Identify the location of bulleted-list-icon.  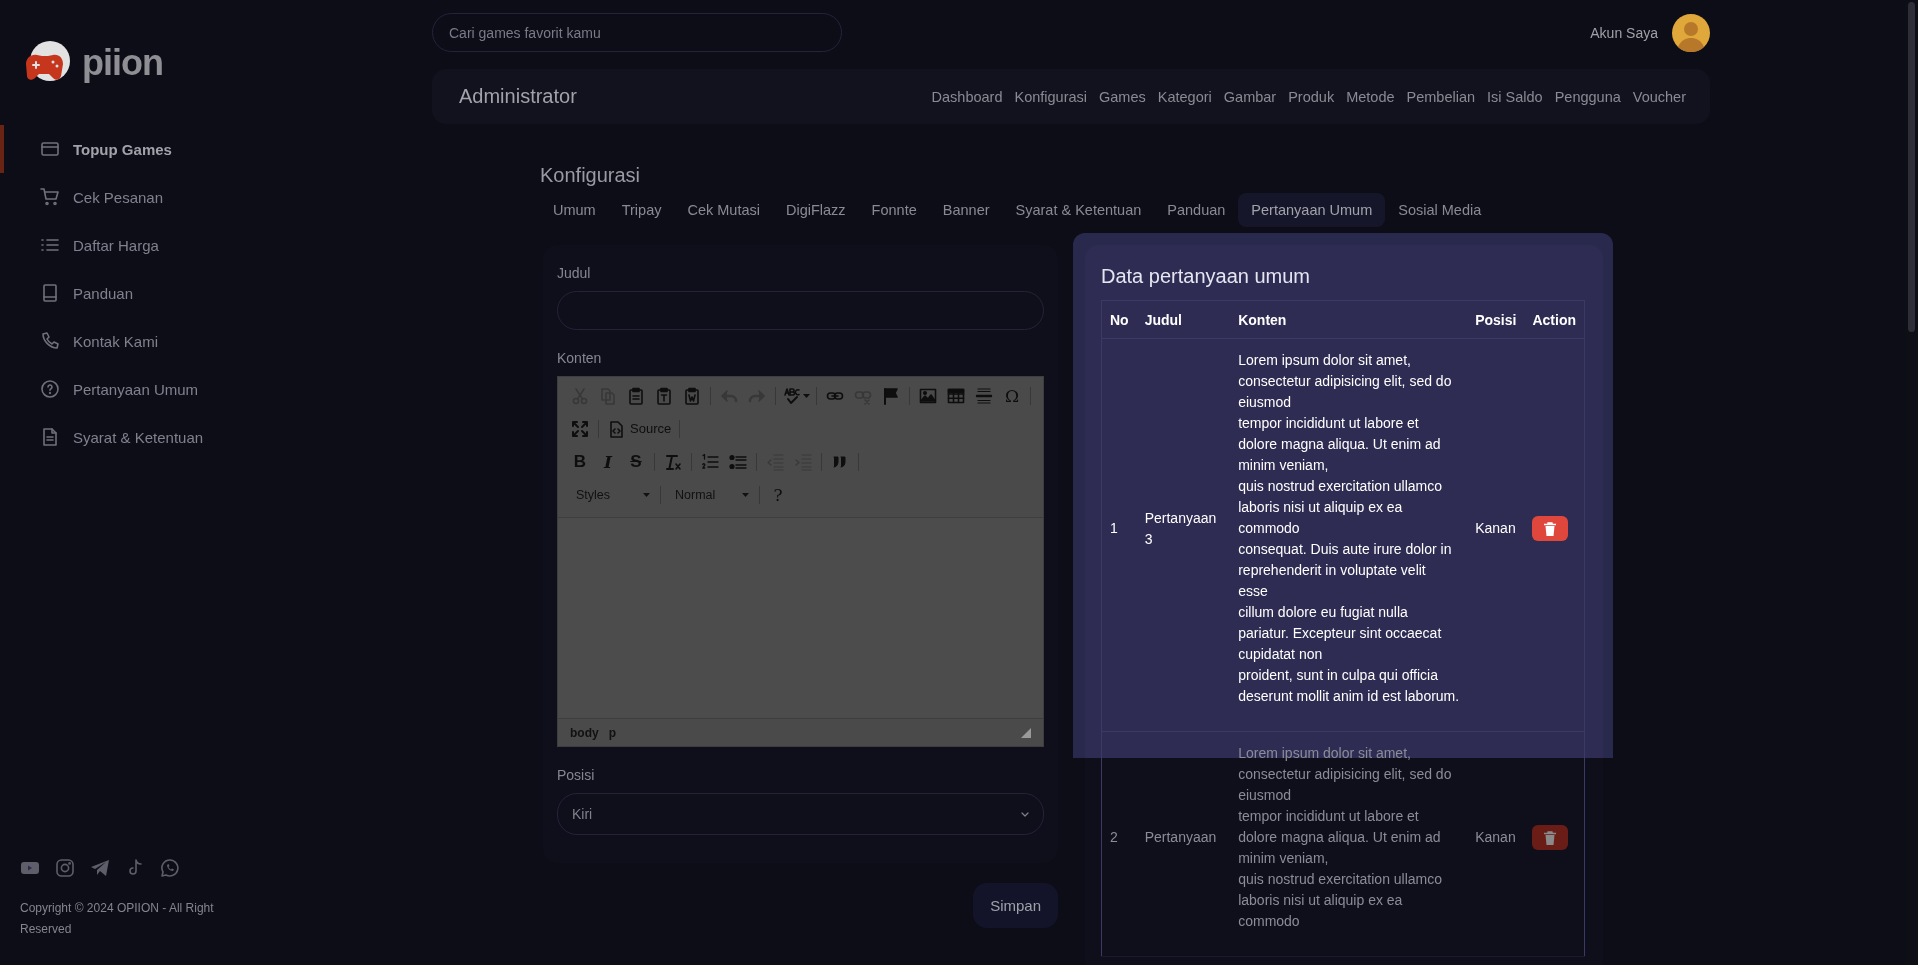
(738, 461).